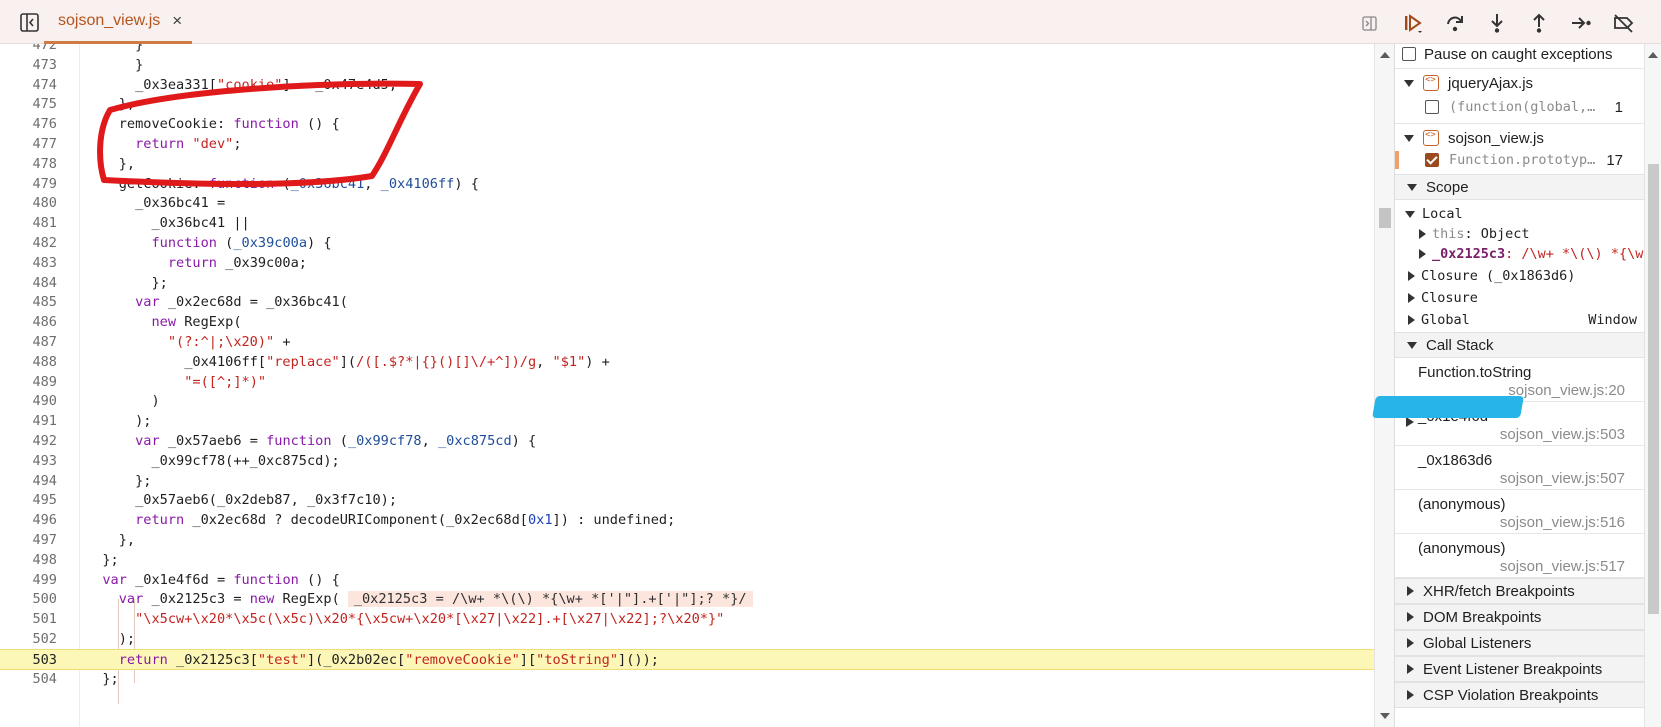  Describe the element at coordinates (28, 243) in the screenshot. I see `line-number: 482` at that location.